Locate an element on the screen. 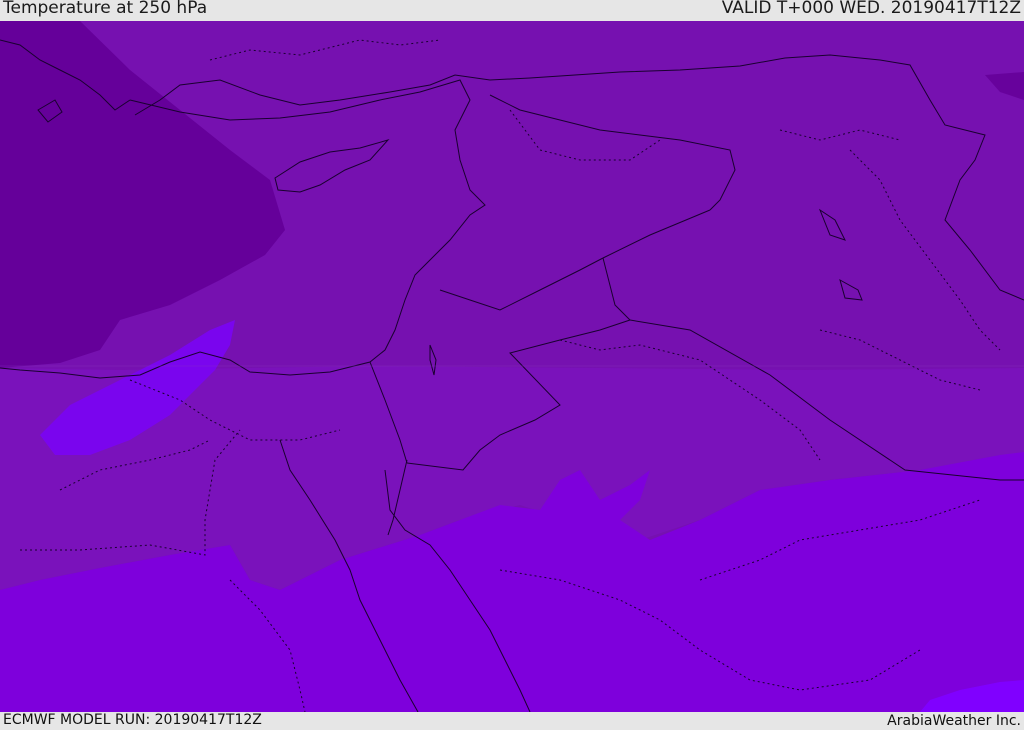 Image resolution: width=1024 pixels, height=730 pixels. model-run-label: ECMWF MODEL RUN: 20190417T12Z is located at coordinates (132, 720).